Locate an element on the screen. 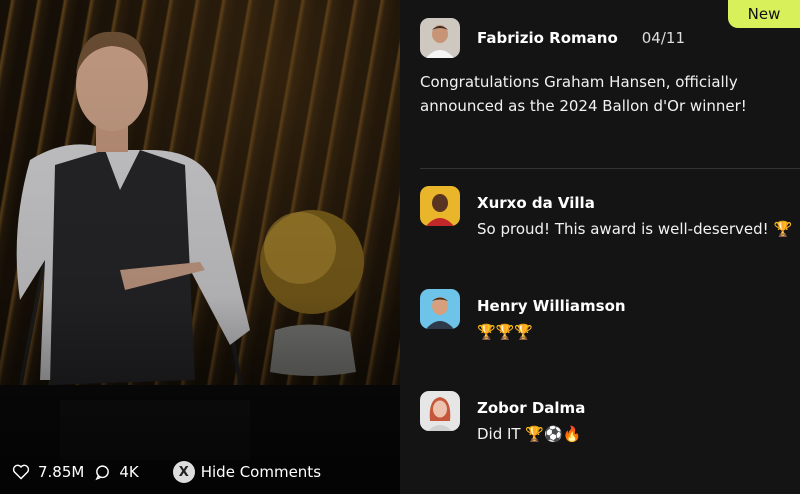 The image size is (800, 494). comment-author: Zobor Dalma is located at coordinates (531, 408).